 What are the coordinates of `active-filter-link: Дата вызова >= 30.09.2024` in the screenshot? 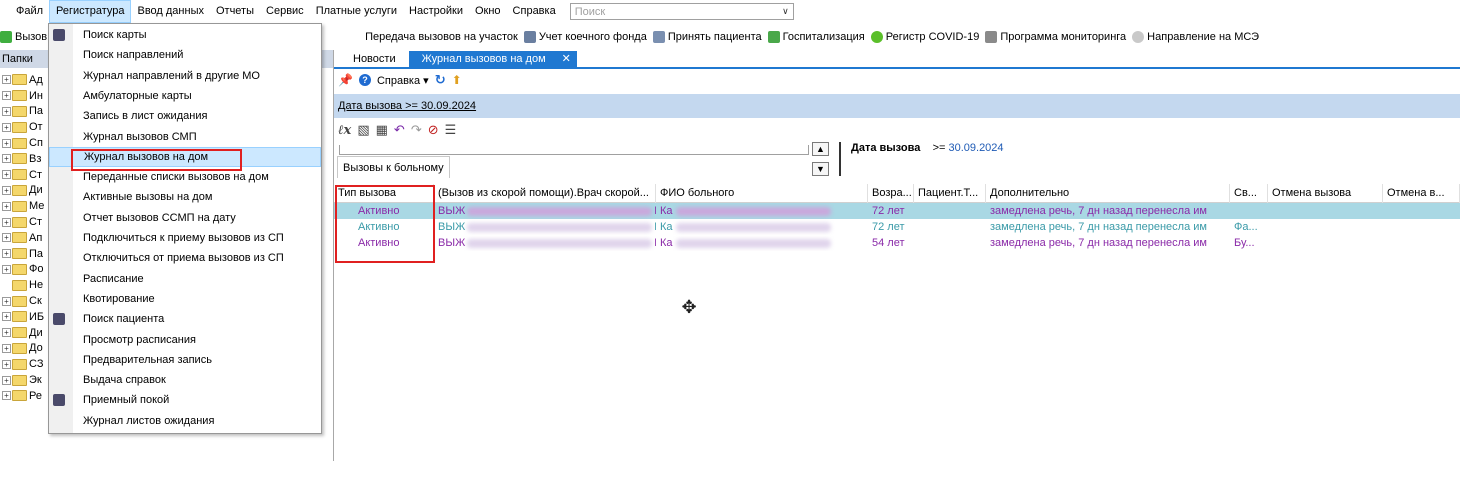 It's located at (407, 106).